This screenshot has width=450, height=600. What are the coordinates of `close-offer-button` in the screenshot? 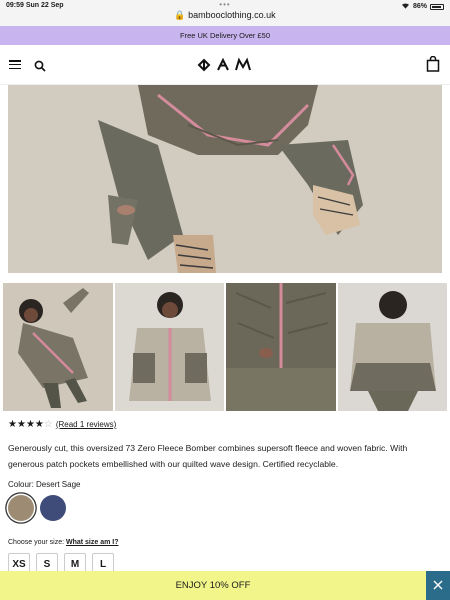 It's located at (438, 585).